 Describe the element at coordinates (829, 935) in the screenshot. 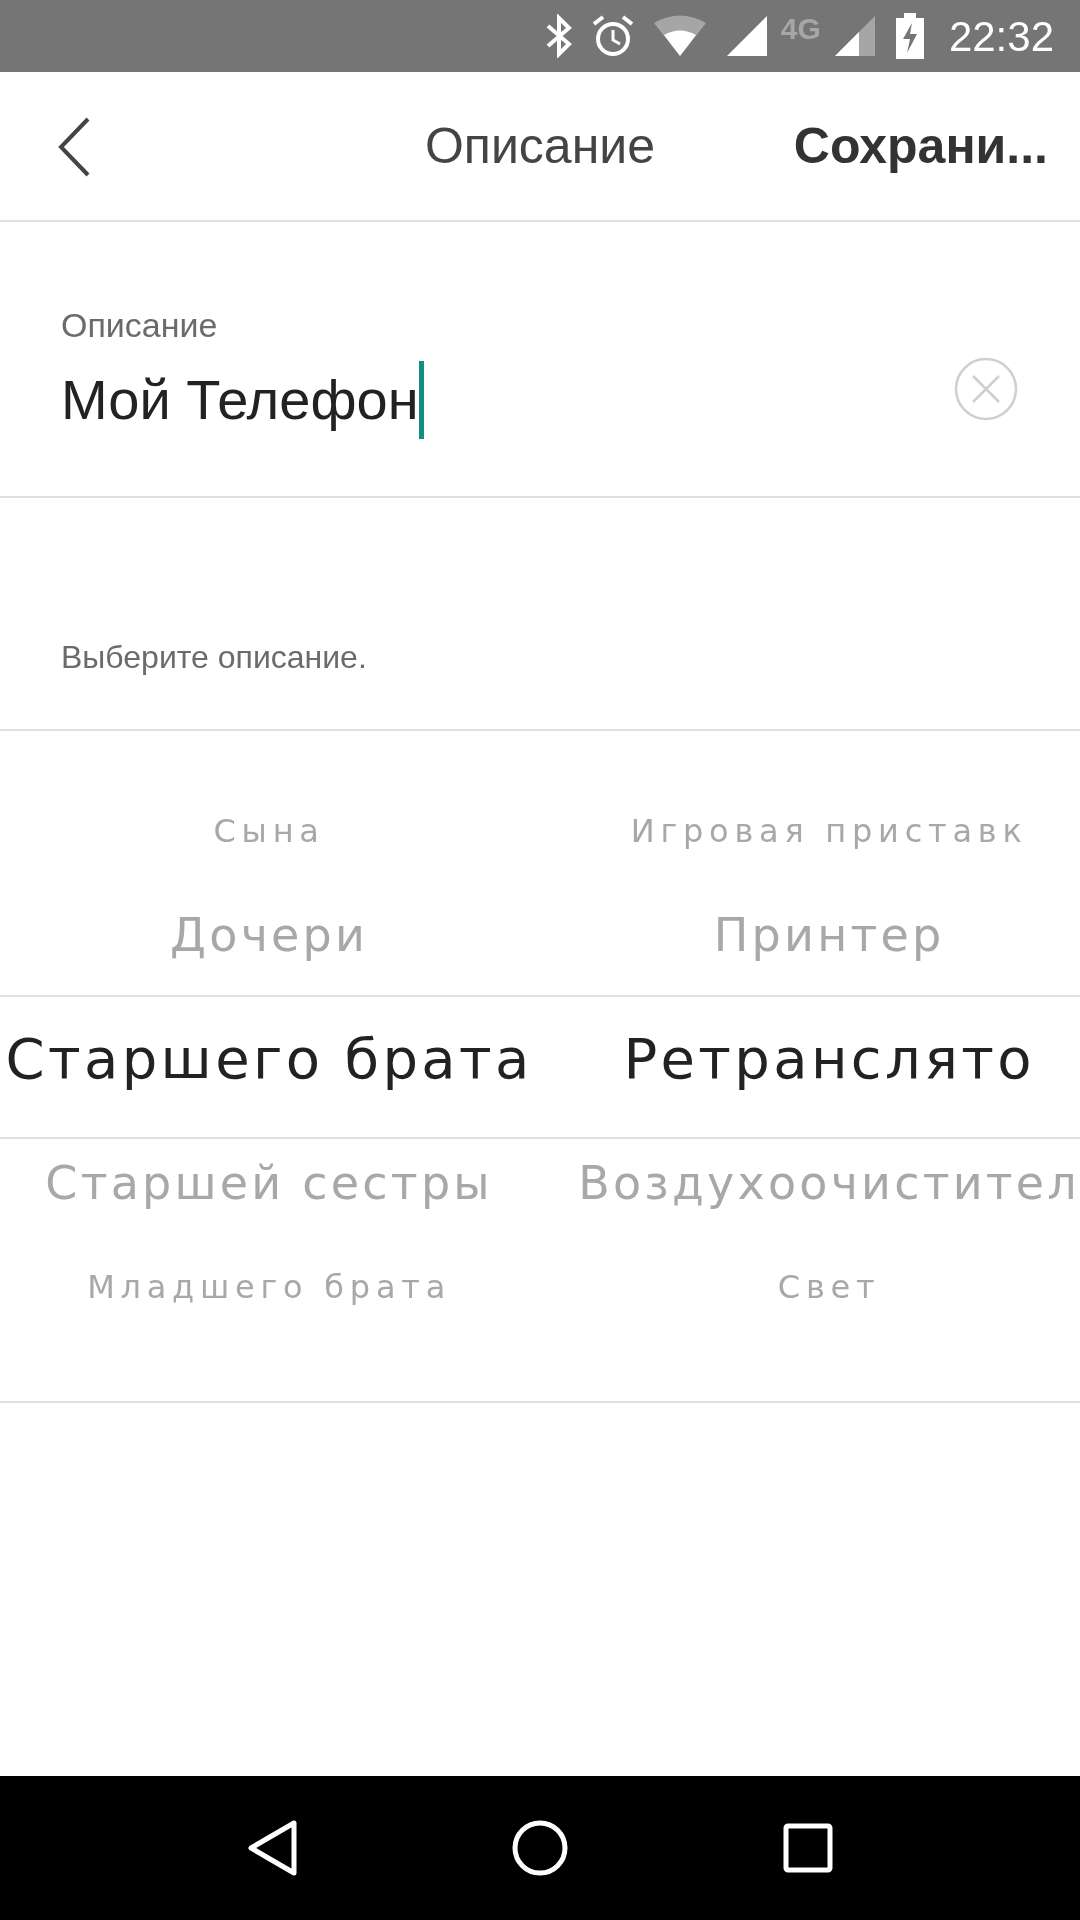

I see `picker-option: Принтер` at that location.